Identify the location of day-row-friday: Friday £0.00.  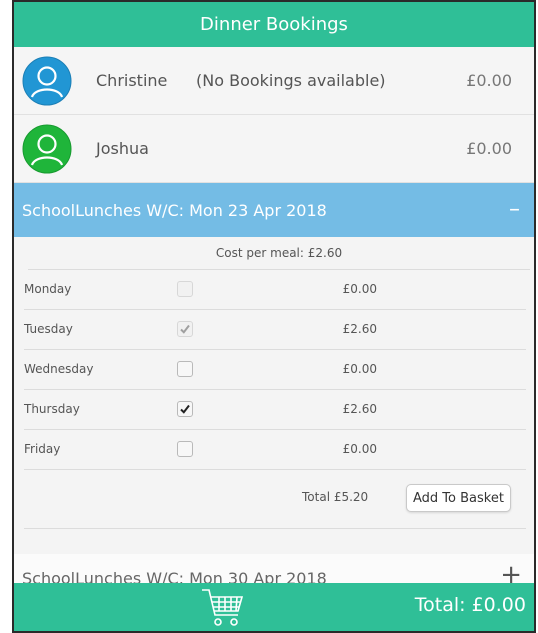
(275, 450).